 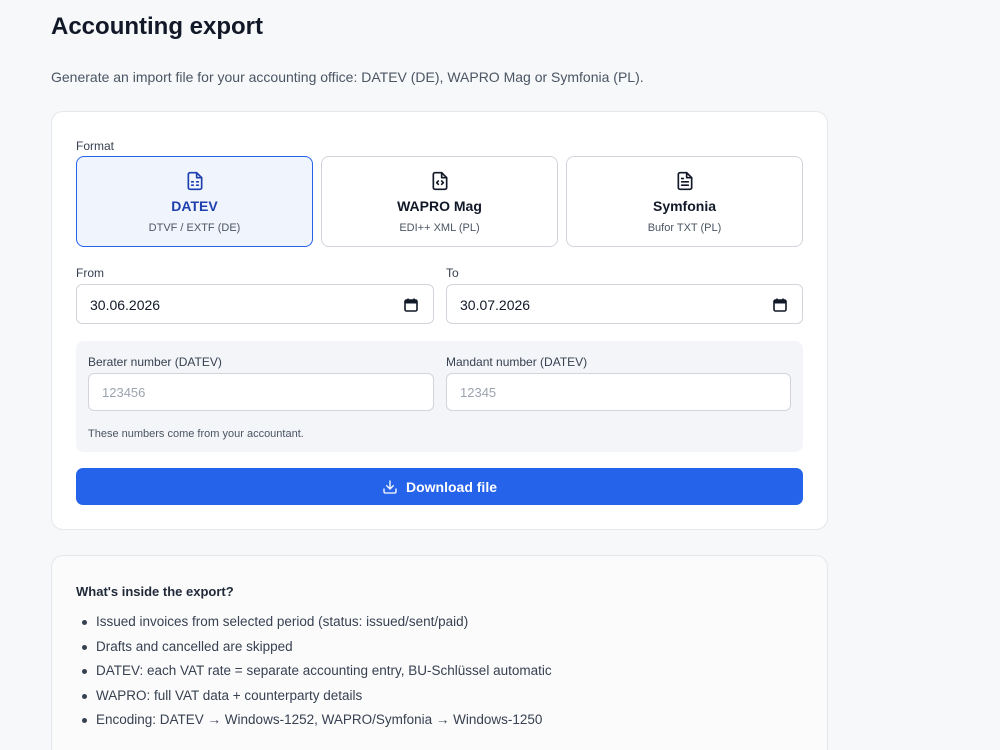 What do you see at coordinates (155, 591) in the screenshot?
I see `info-title: What's inside the export?` at bounding box center [155, 591].